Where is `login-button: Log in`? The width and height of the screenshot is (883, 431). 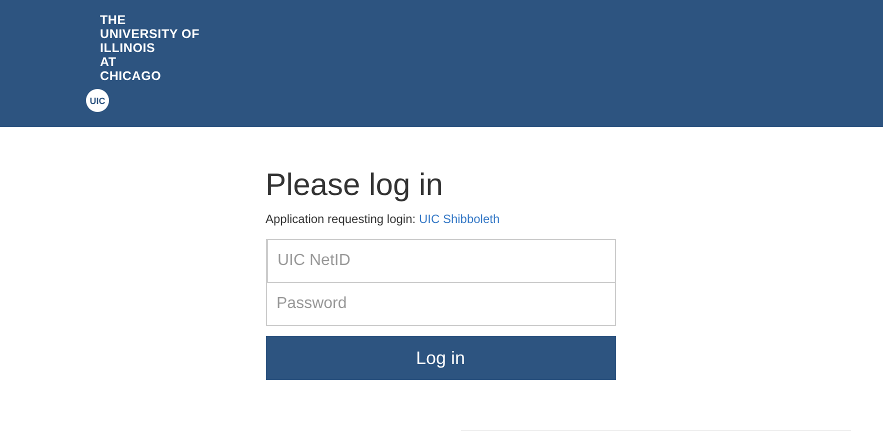 login-button: Log in is located at coordinates (441, 358).